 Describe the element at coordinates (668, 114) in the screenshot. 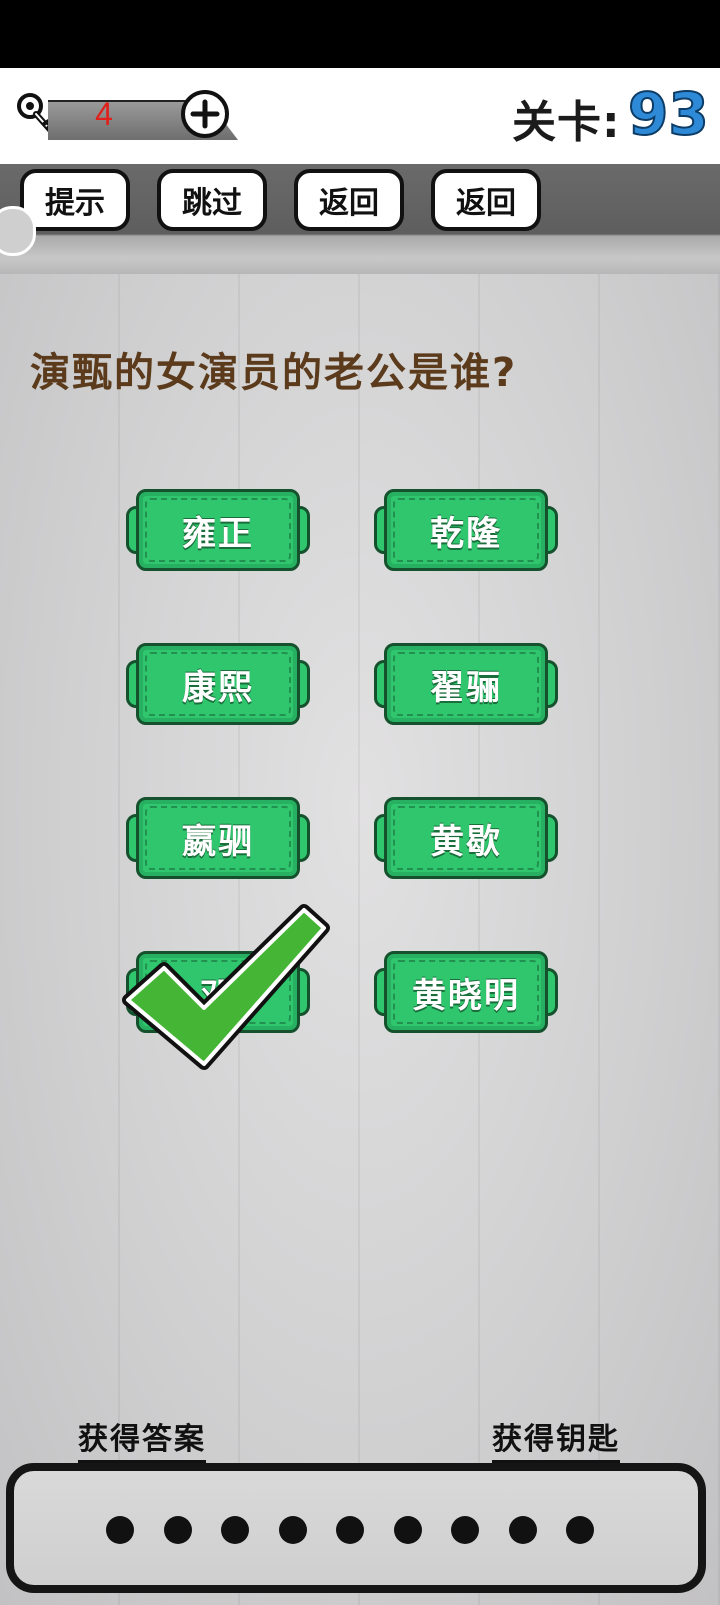

I see `level-number: 93` at that location.